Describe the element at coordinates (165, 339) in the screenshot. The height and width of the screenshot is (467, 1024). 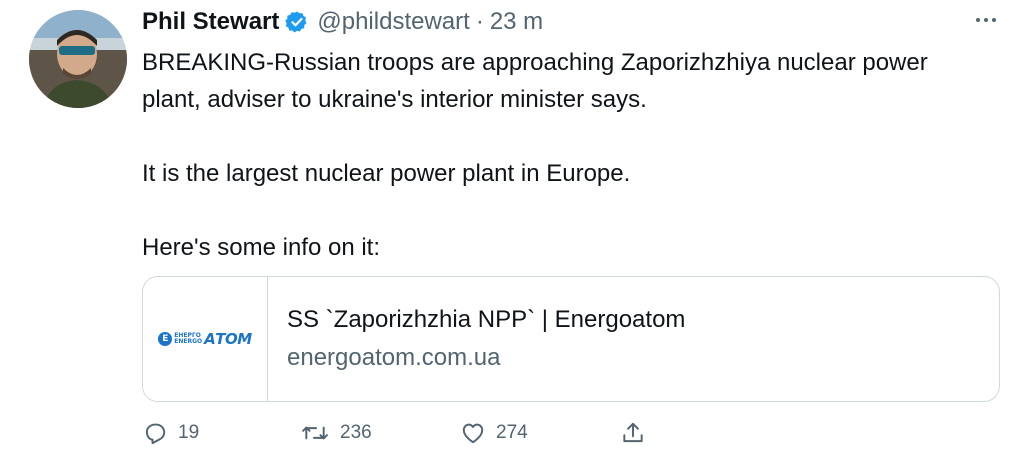
I see `logo-circle: Е` at that location.